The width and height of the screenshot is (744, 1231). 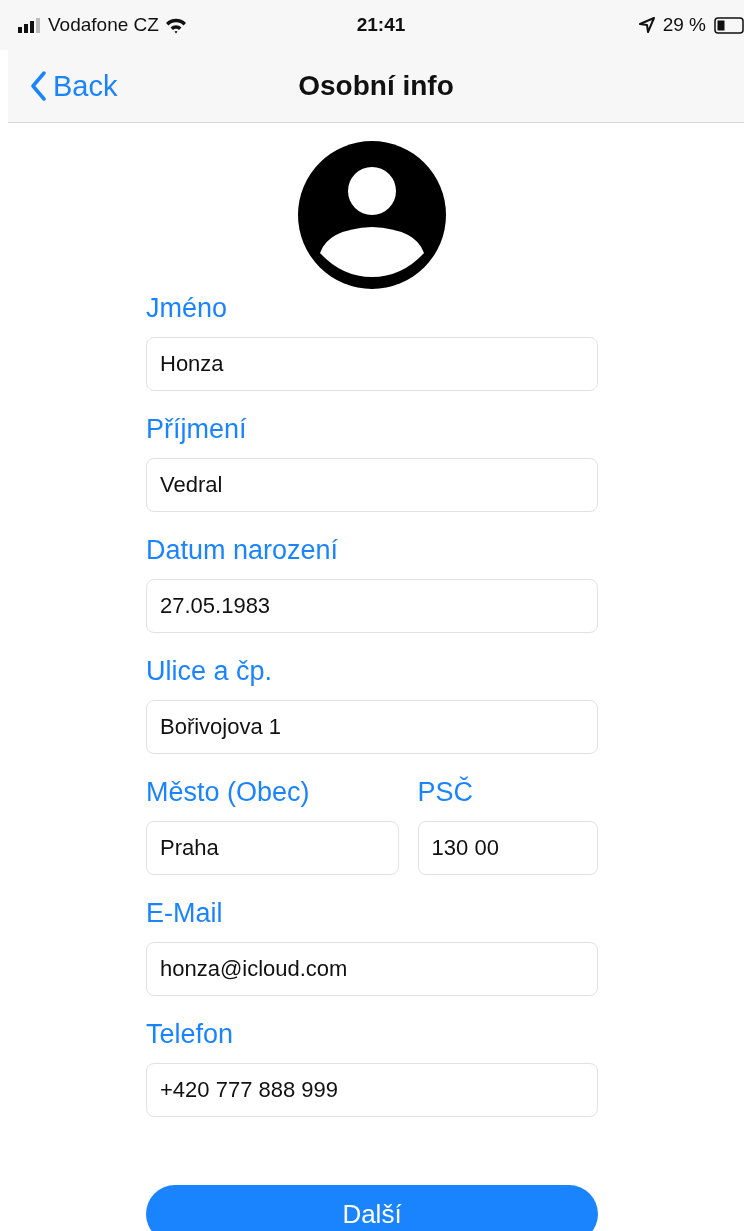 I want to click on input-field: 27.05.1983, so click(x=372, y=606).